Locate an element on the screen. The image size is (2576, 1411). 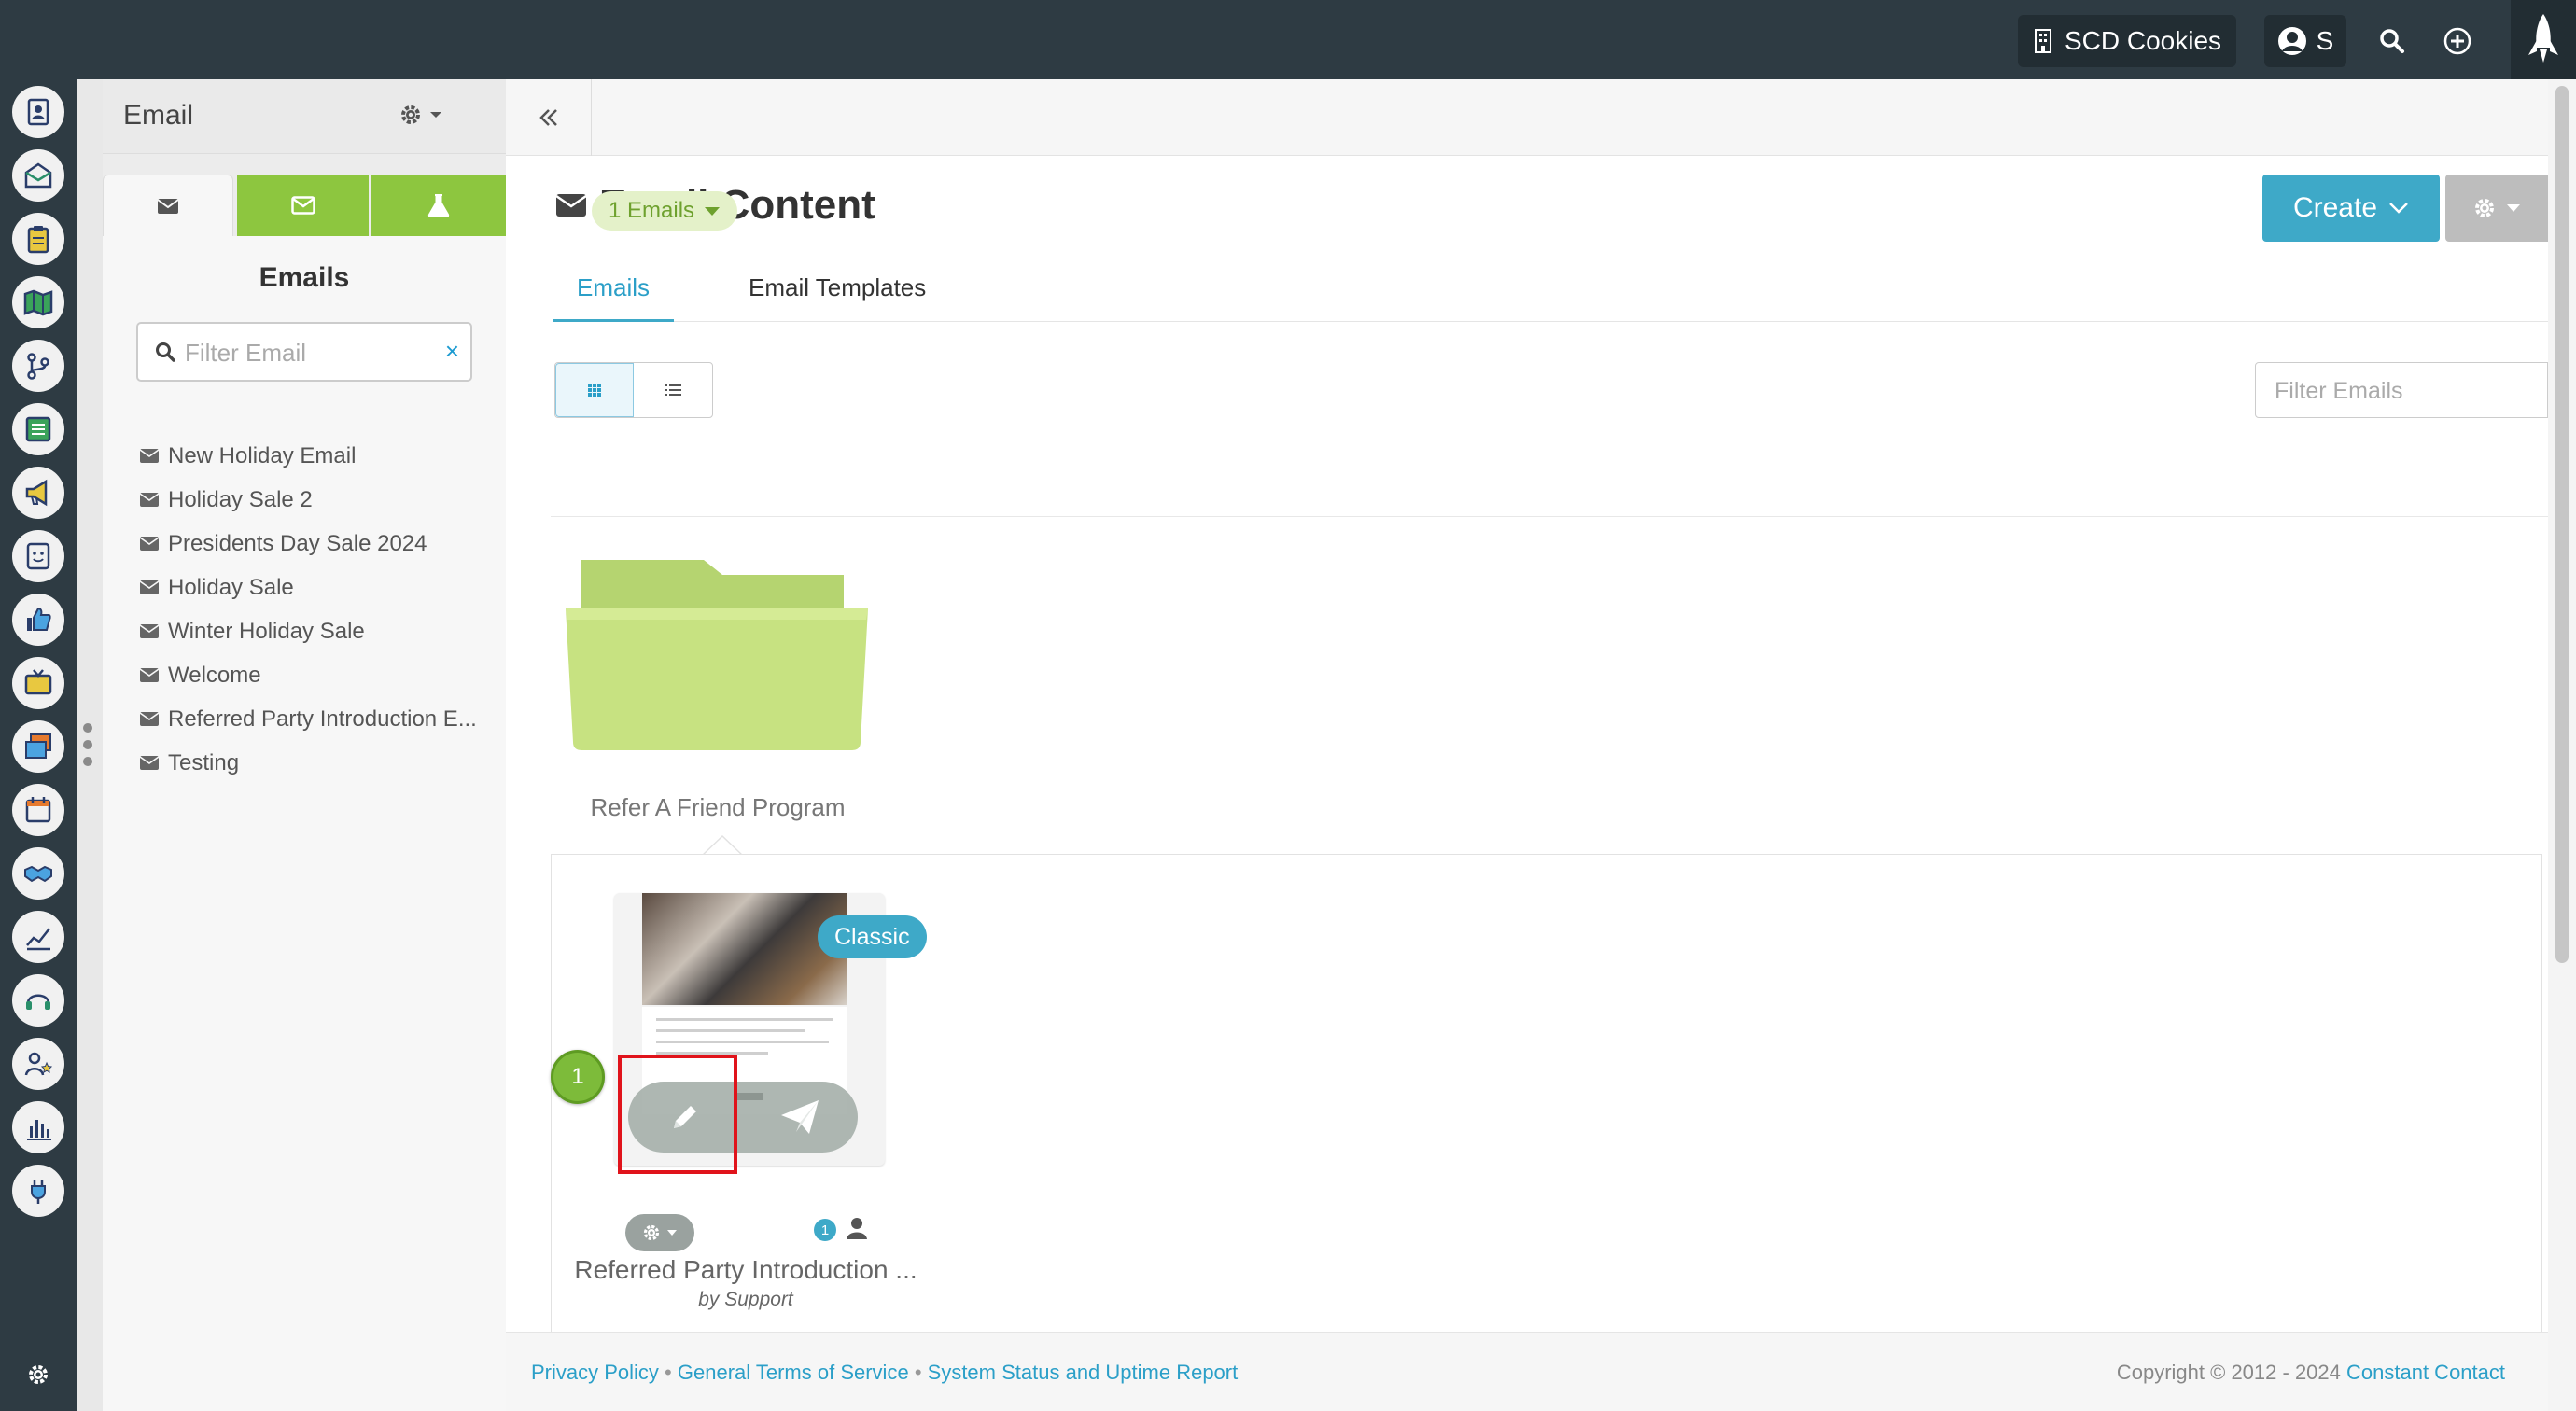
filter-email-field: × is located at coordinates (304, 352).